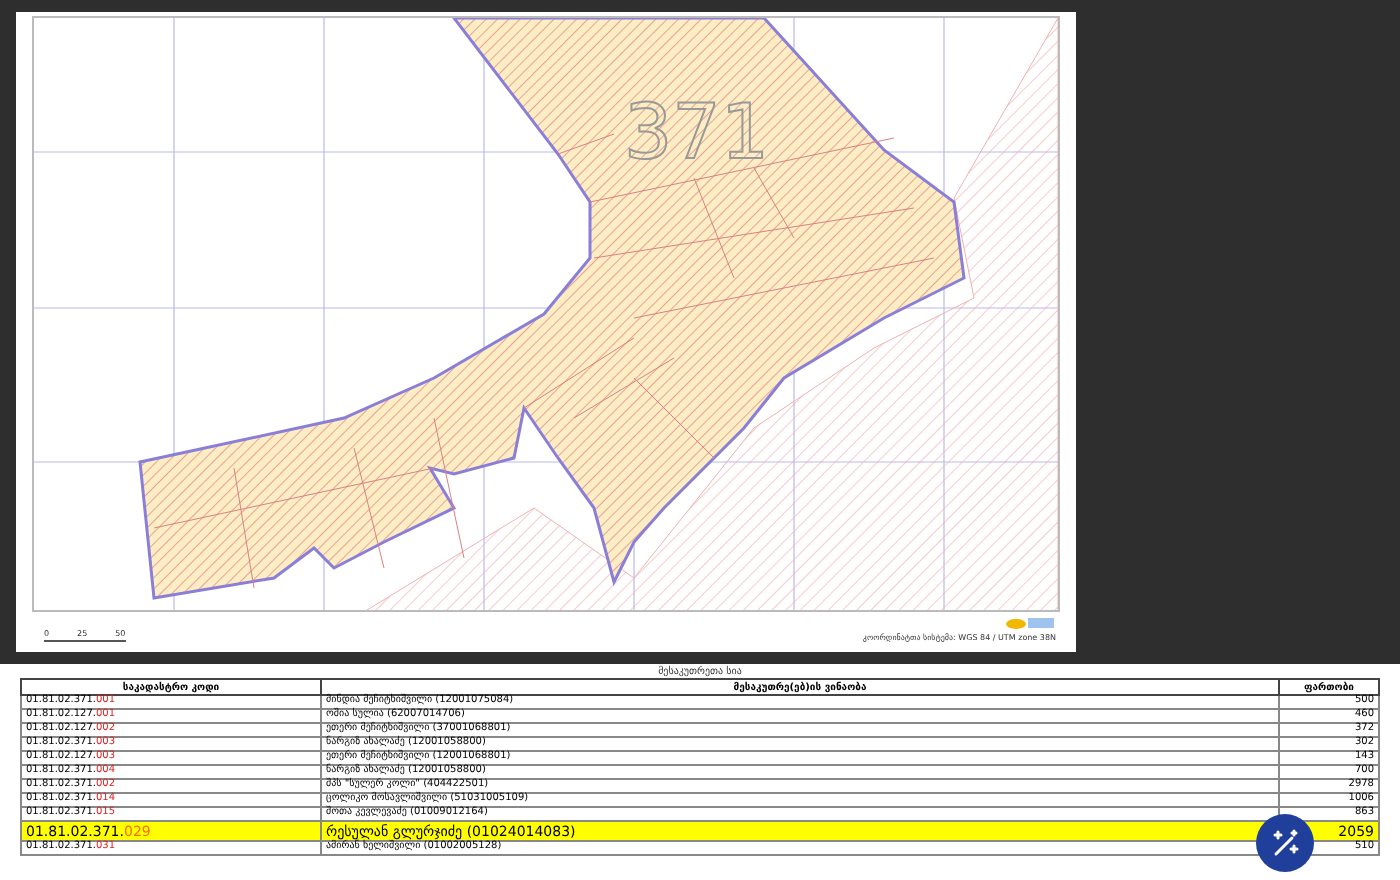  Describe the element at coordinates (1030, 623) in the screenshot. I see `agency-logo-icon` at that location.